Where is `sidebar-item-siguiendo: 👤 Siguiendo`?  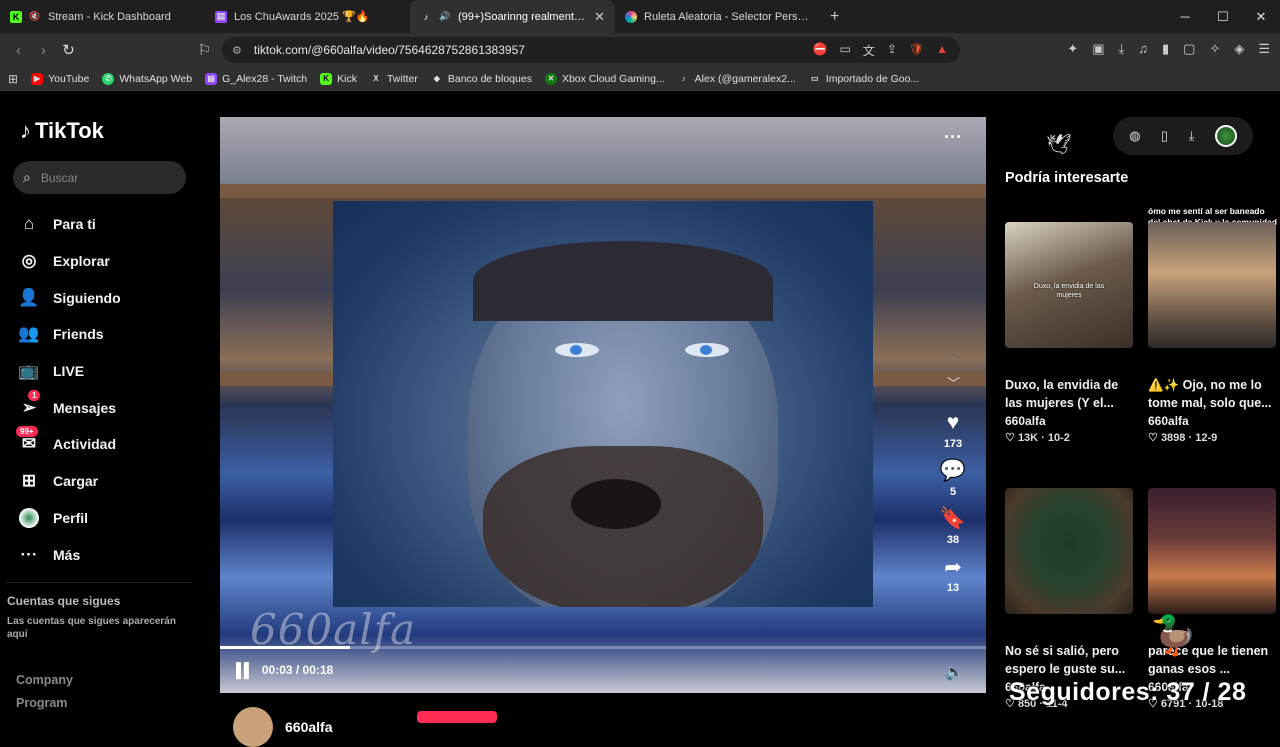
sidebar-item-siguiendo: 👤 Siguiendo is located at coordinates (69, 297).